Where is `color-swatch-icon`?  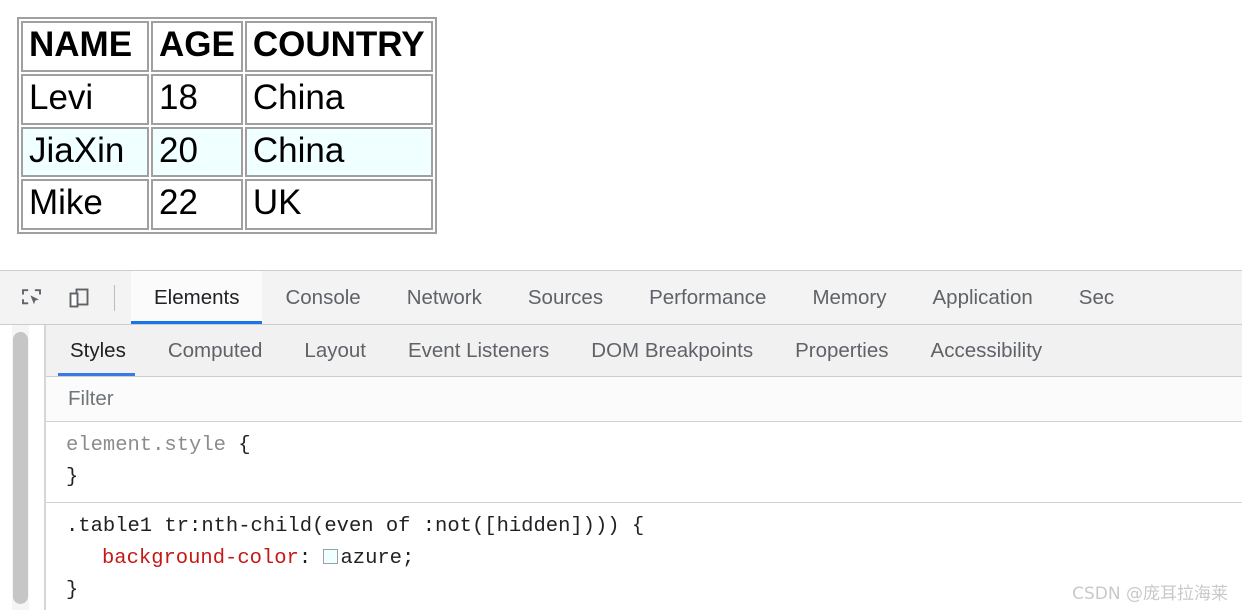
color-swatch-icon is located at coordinates (331, 556).